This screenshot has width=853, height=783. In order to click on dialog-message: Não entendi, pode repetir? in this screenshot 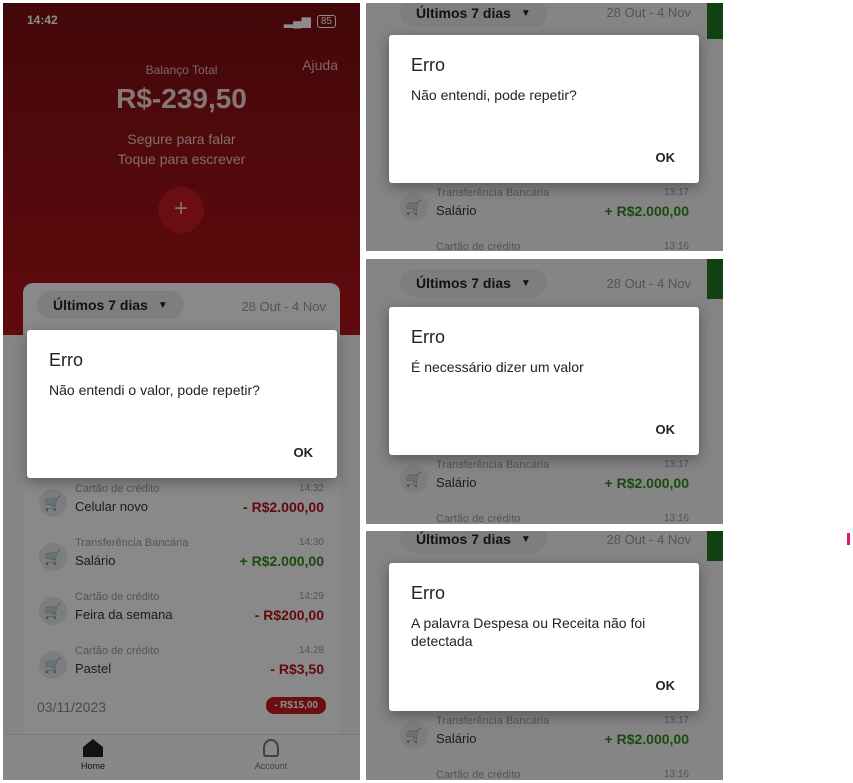, I will do `click(494, 95)`.